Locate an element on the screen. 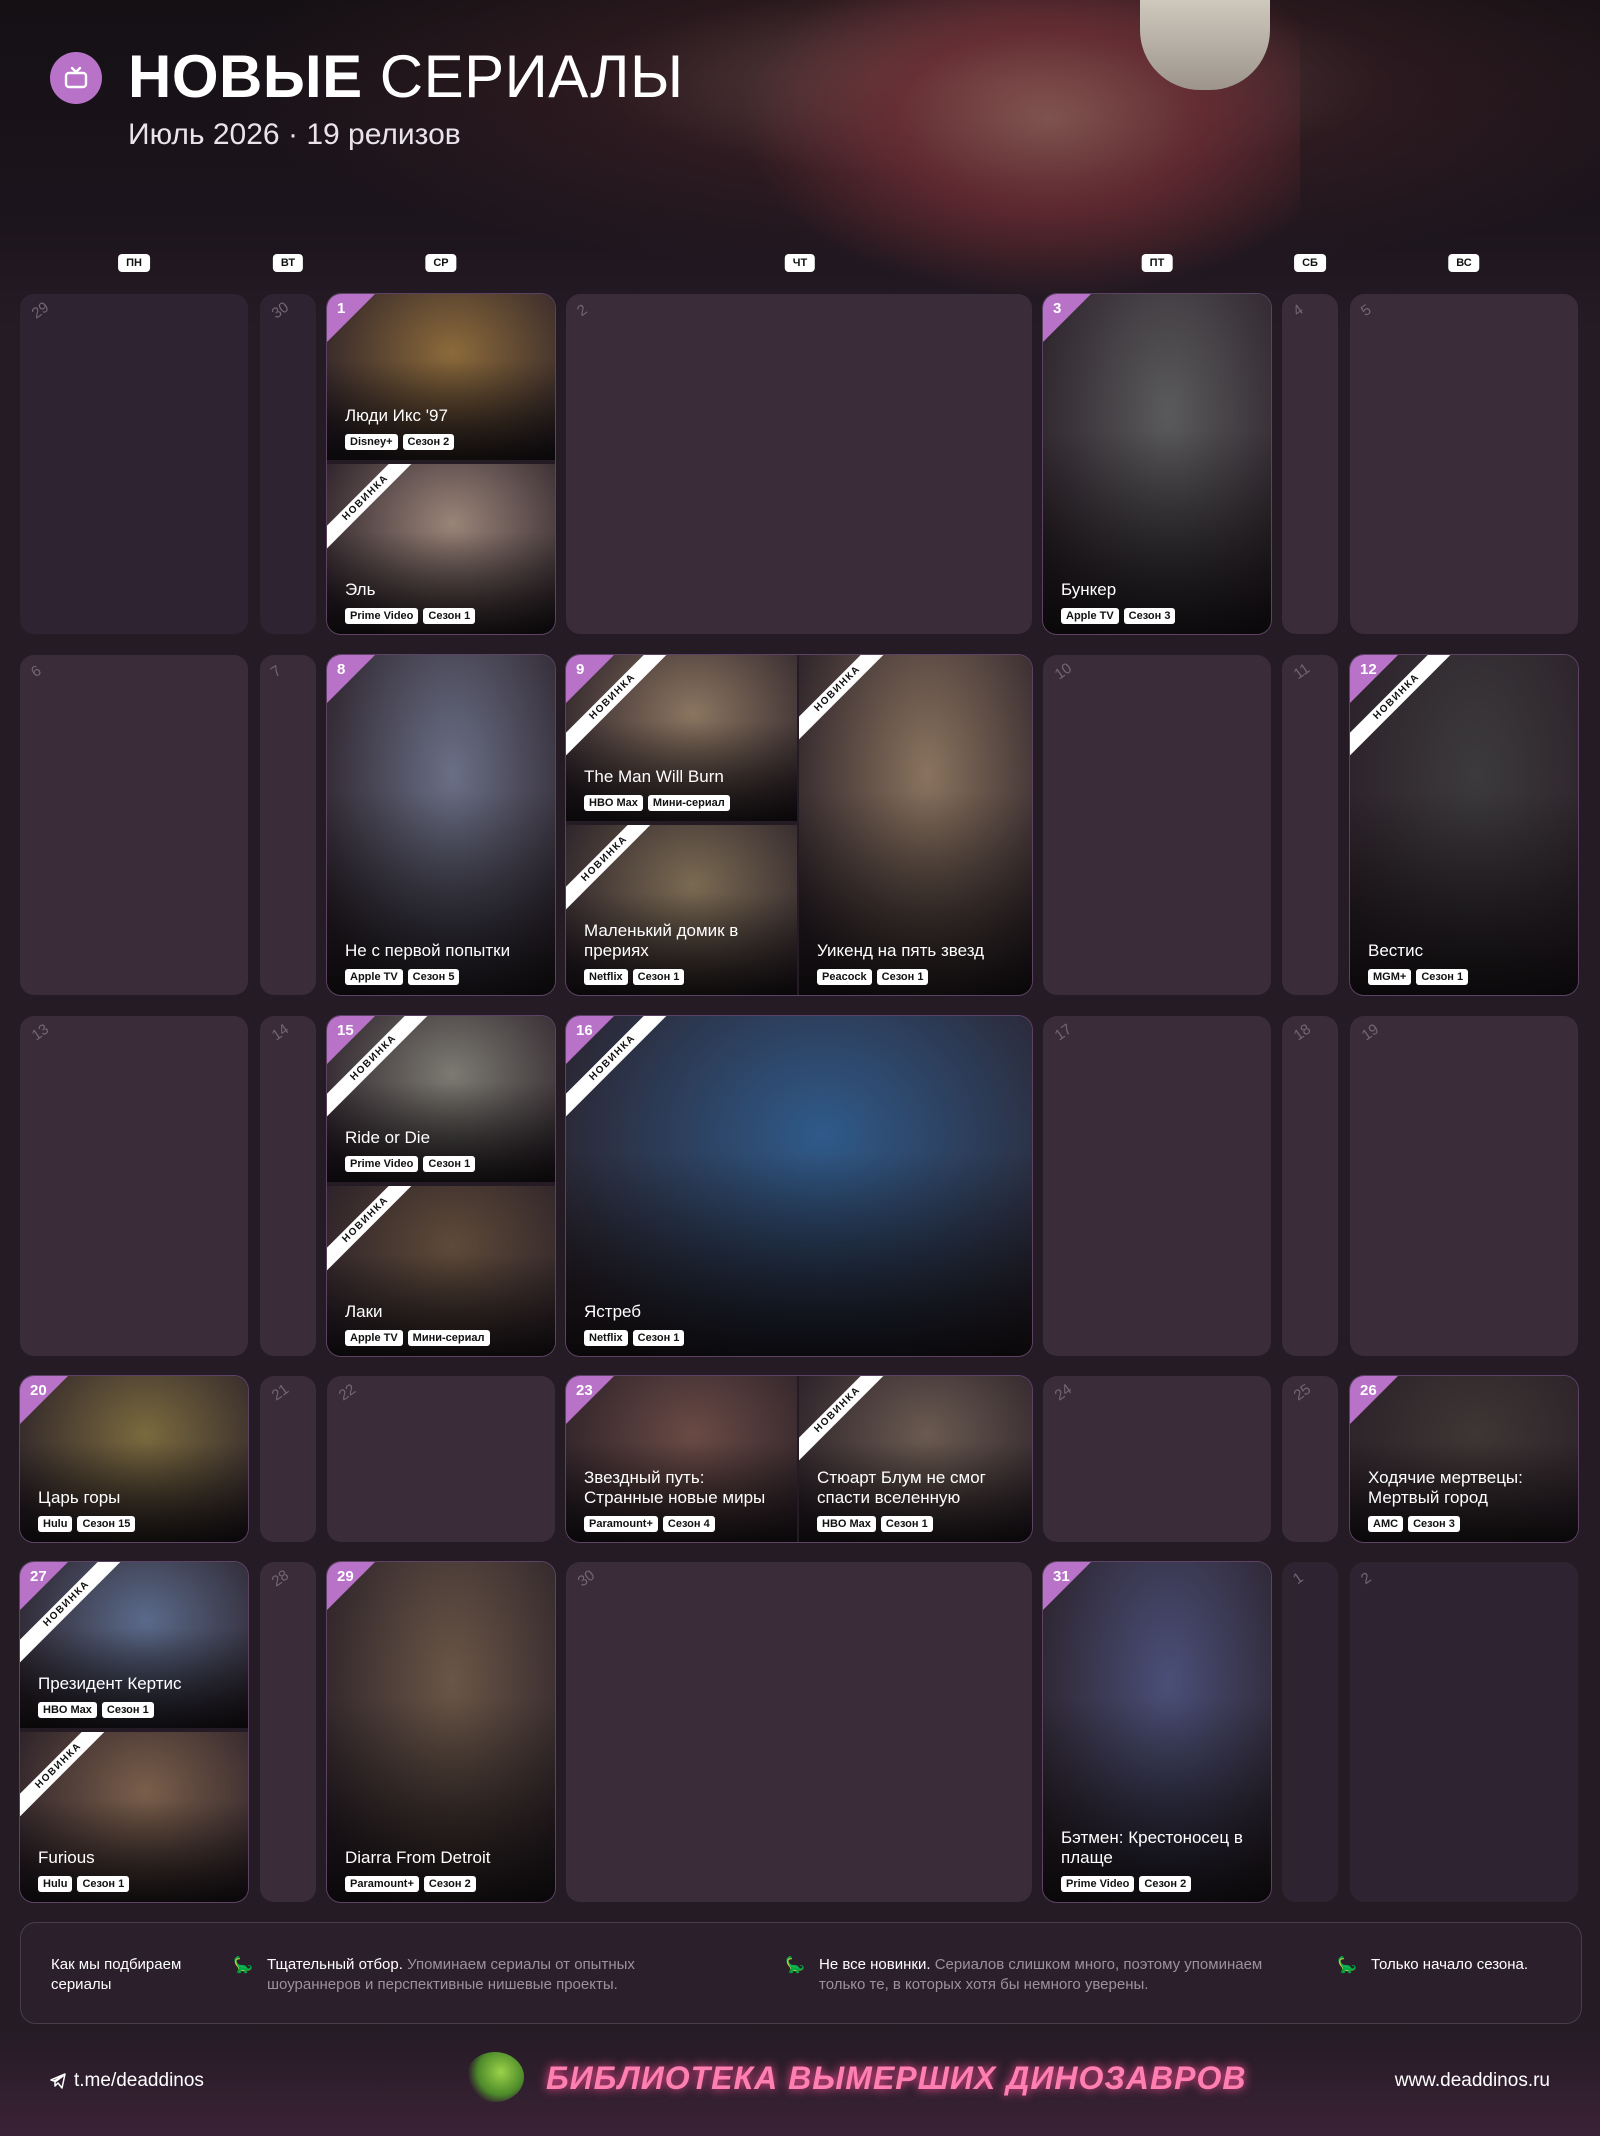 The width and height of the screenshot is (1600, 2136). show-tags: MGM+ Сезон 1 is located at coordinates (1418, 977).